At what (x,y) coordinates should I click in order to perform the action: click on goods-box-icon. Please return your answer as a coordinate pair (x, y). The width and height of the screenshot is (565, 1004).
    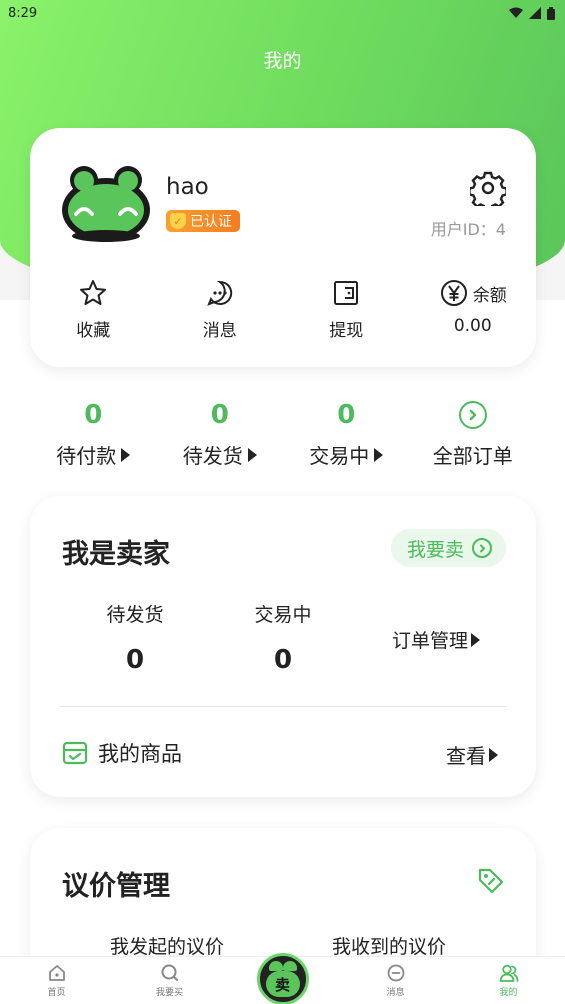
    Looking at the image, I should click on (75, 753).